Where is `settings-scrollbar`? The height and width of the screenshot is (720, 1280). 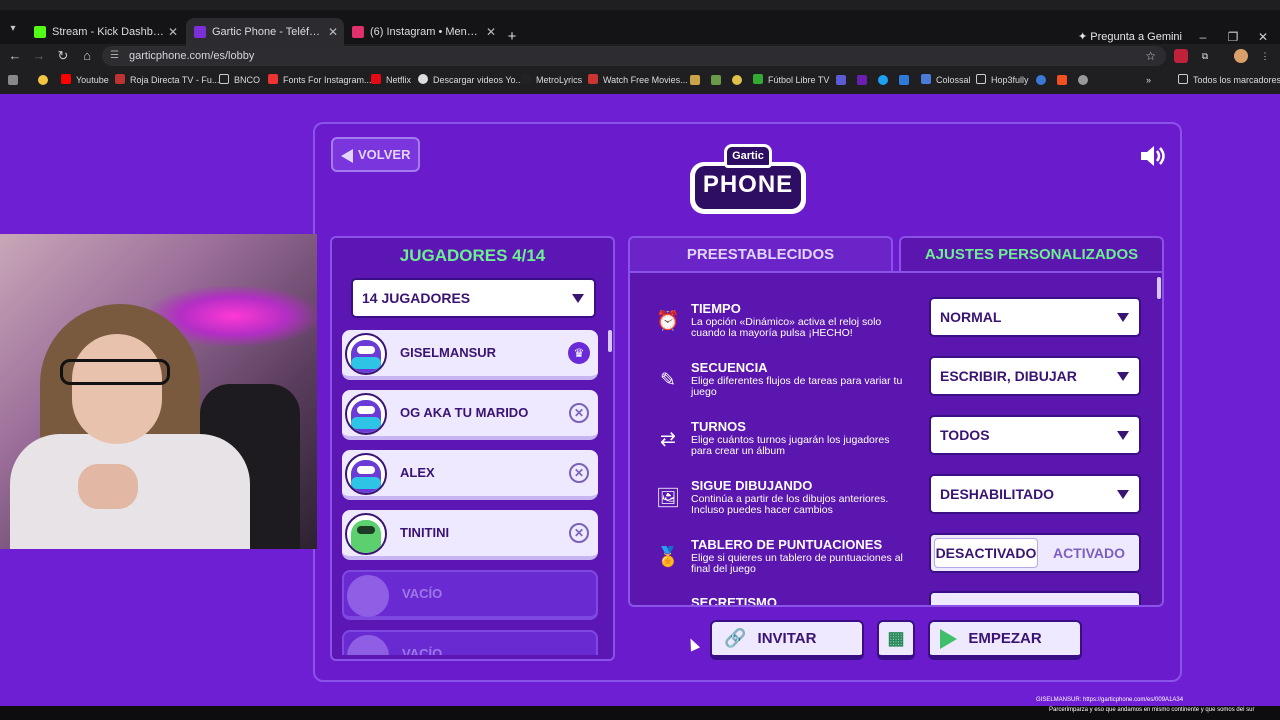 settings-scrollbar is located at coordinates (1159, 288).